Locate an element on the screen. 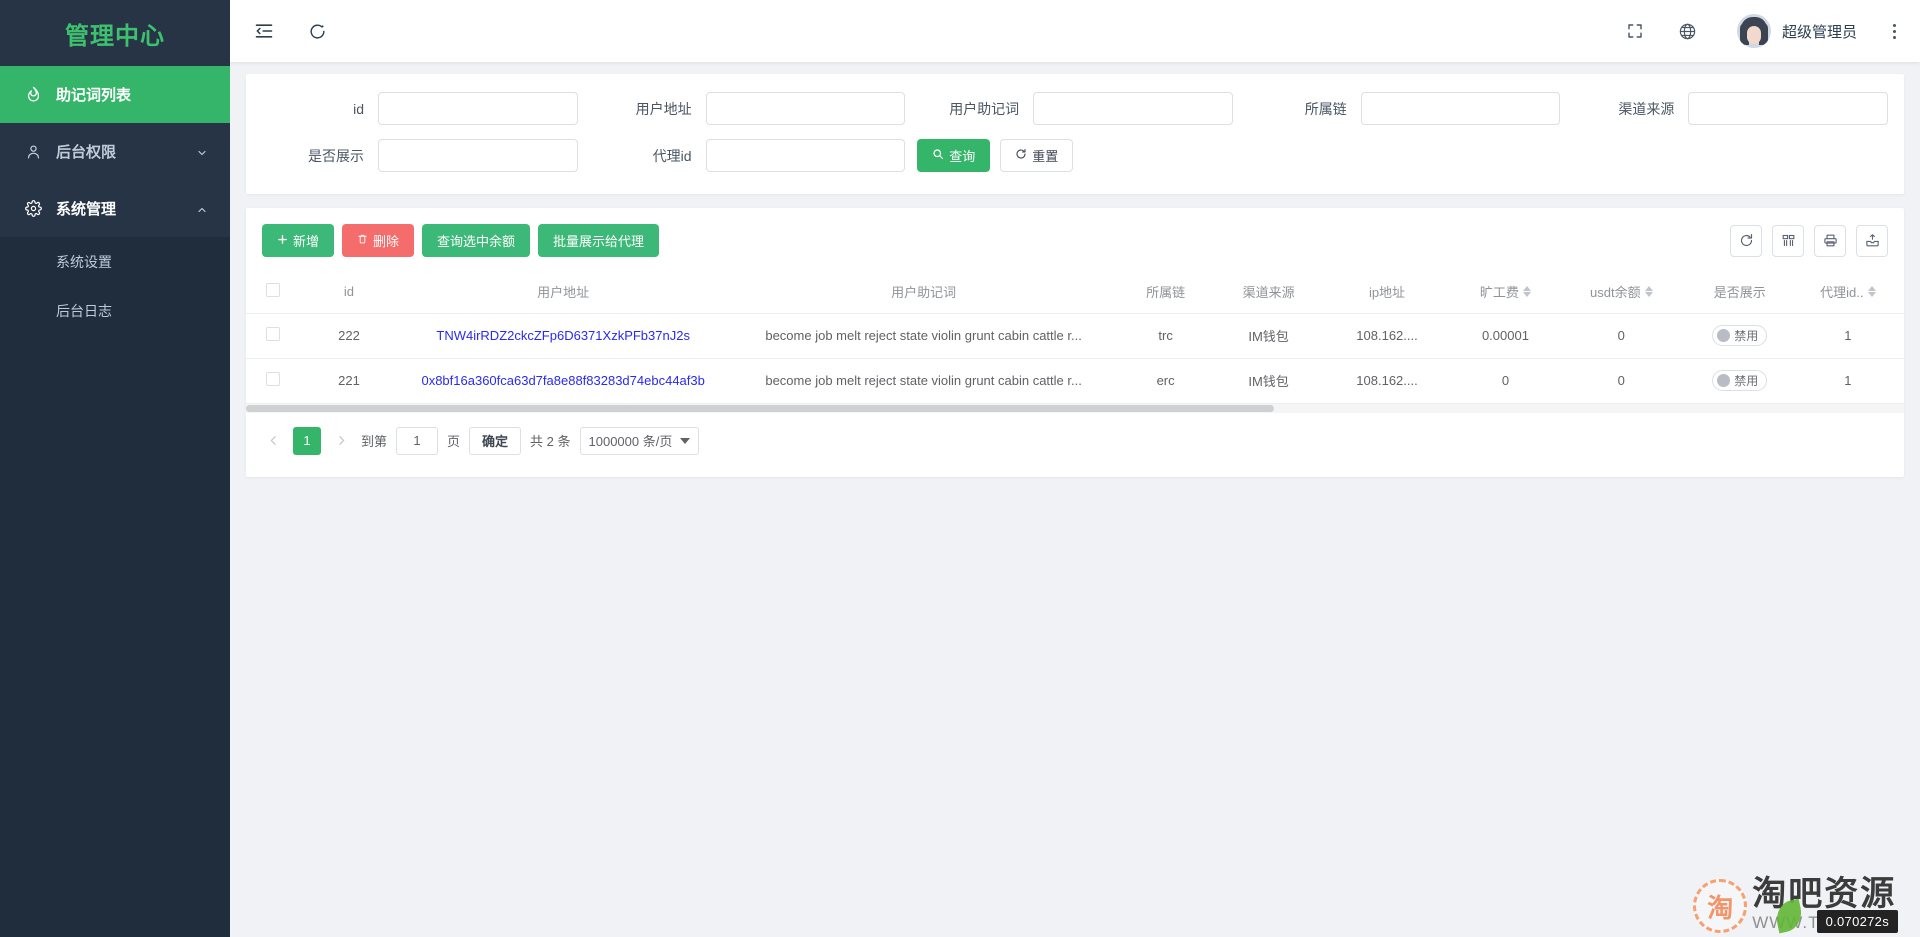 The height and width of the screenshot is (937, 1920). scrollbar-thumb is located at coordinates (760, 408).